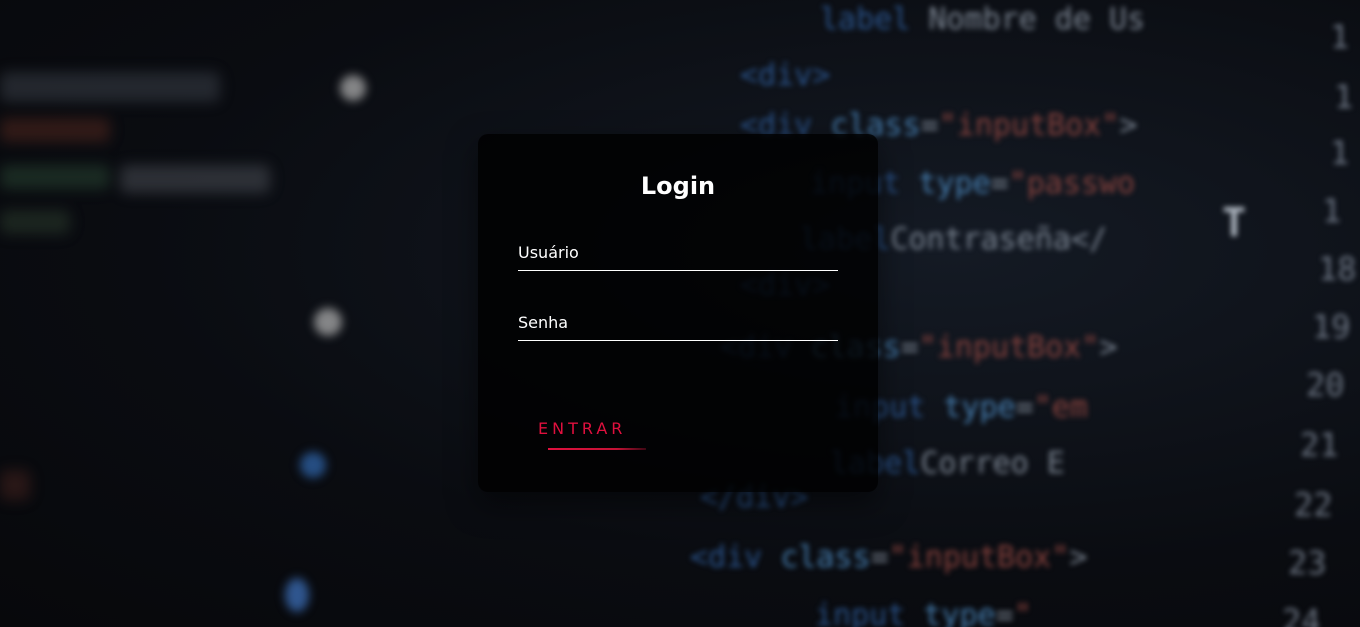 The width and height of the screenshot is (1360, 627). I want to click on bg-cursor-glyph: T, so click(1234, 223).